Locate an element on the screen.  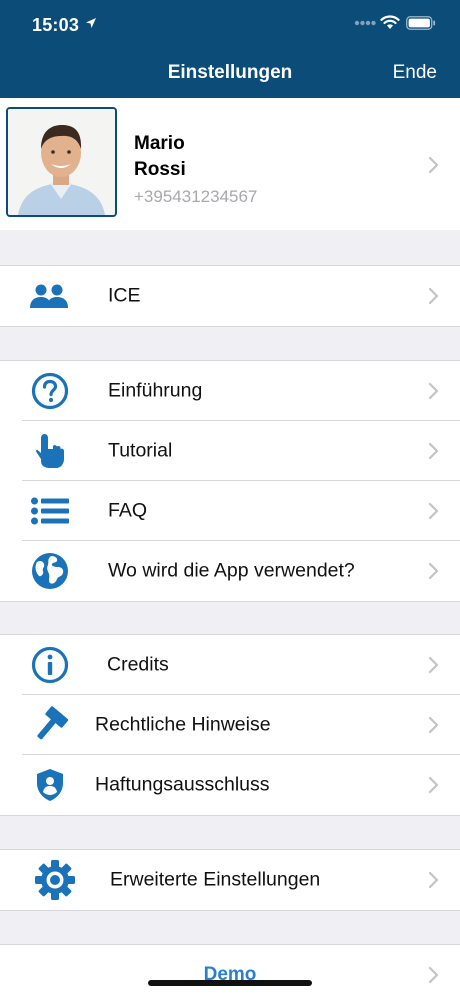
location-arrow-icon is located at coordinates (91, 23).